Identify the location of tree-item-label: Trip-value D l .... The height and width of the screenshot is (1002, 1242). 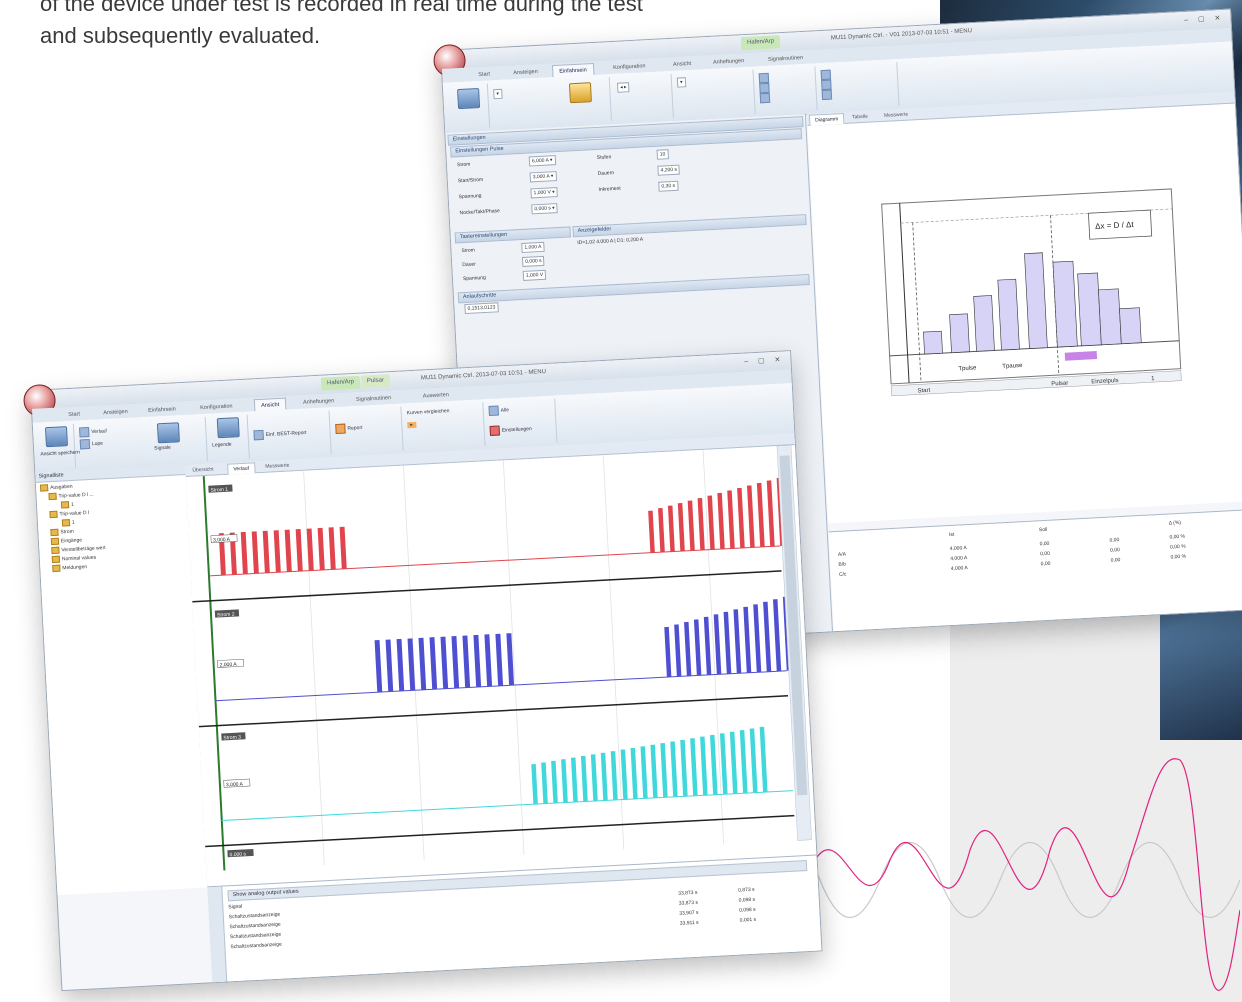
(76, 495).